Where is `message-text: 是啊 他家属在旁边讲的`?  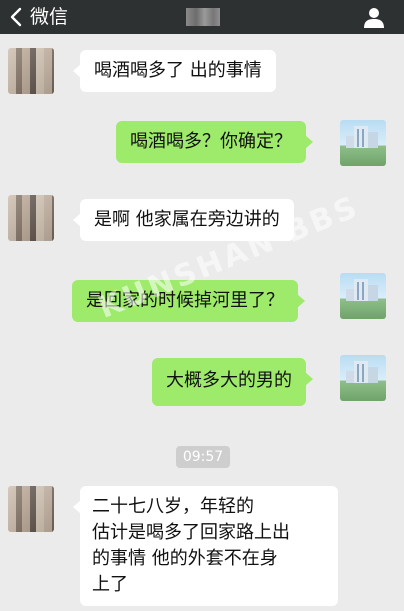 message-text: 是啊 他家属在旁边讲的 is located at coordinates (187, 219).